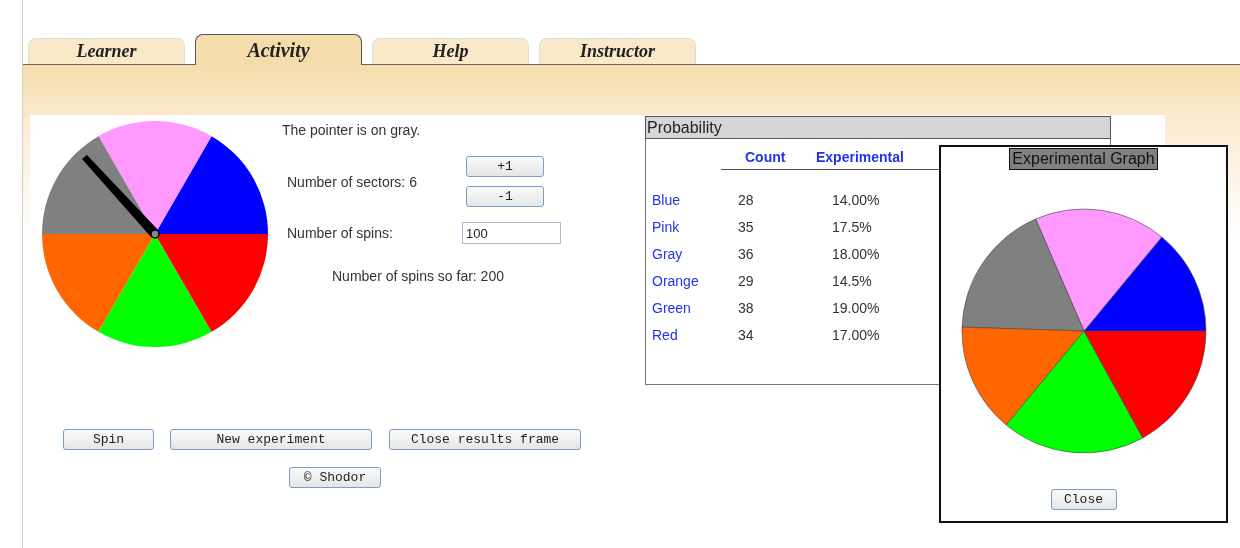 This screenshot has width=1240, height=548. Describe the element at coordinates (746, 307) in the screenshot. I see `count-cell: 38` at that location.